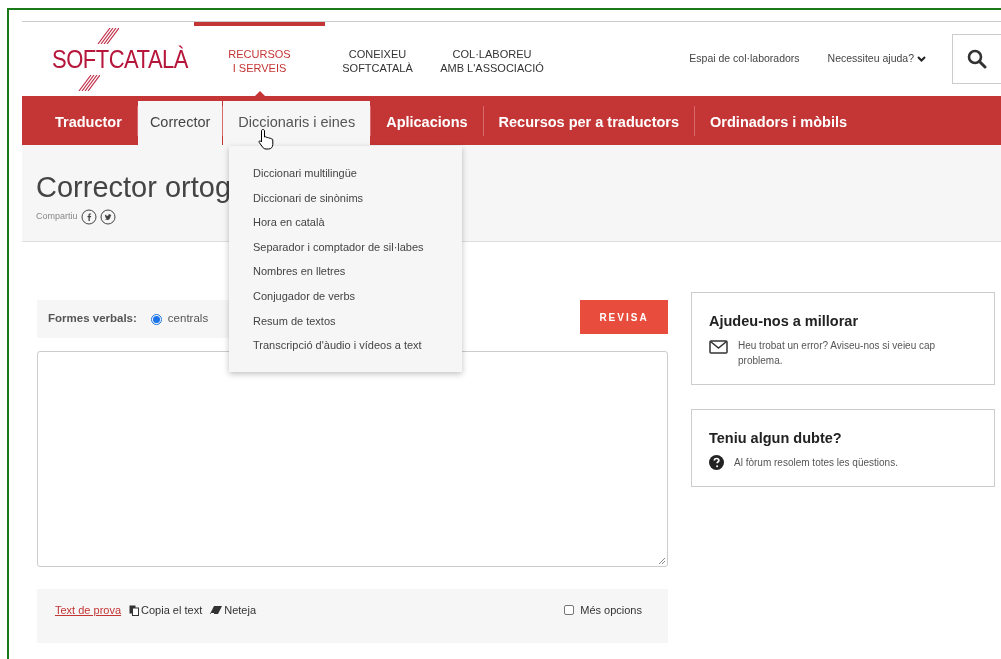  I want to click on resize-handle-icon, so click(662, 561).